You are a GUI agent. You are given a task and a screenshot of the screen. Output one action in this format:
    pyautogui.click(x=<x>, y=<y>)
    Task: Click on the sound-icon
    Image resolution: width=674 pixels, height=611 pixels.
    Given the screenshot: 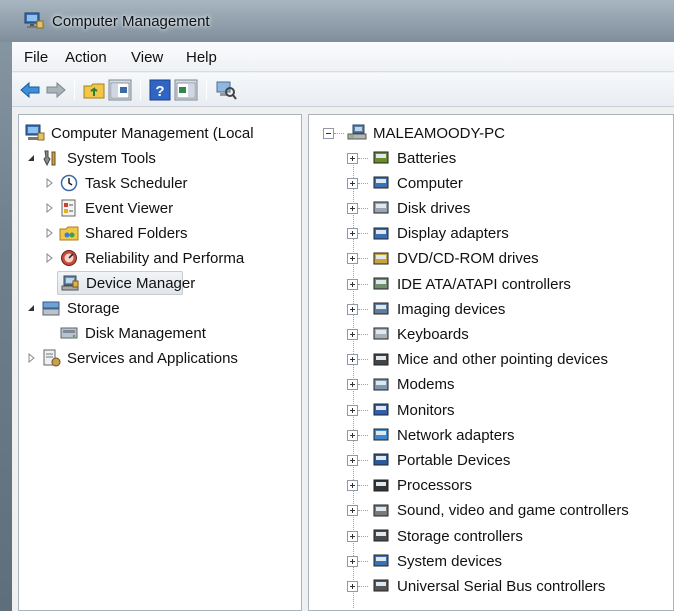 What is the action you would take?
    pyautogui.click(x=381, y=510)
    